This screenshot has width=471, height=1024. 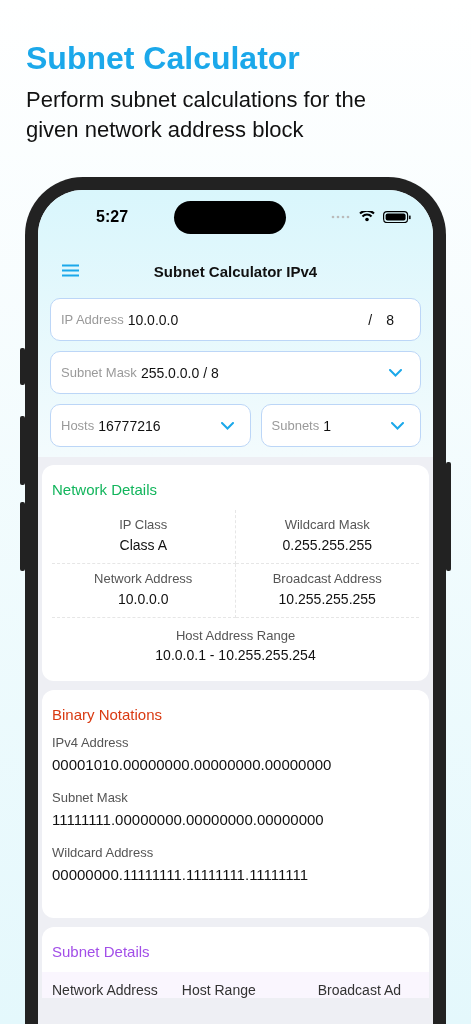 I want to click on field-value: 255.0.0.0 / 8, so click(x=179, y=372).